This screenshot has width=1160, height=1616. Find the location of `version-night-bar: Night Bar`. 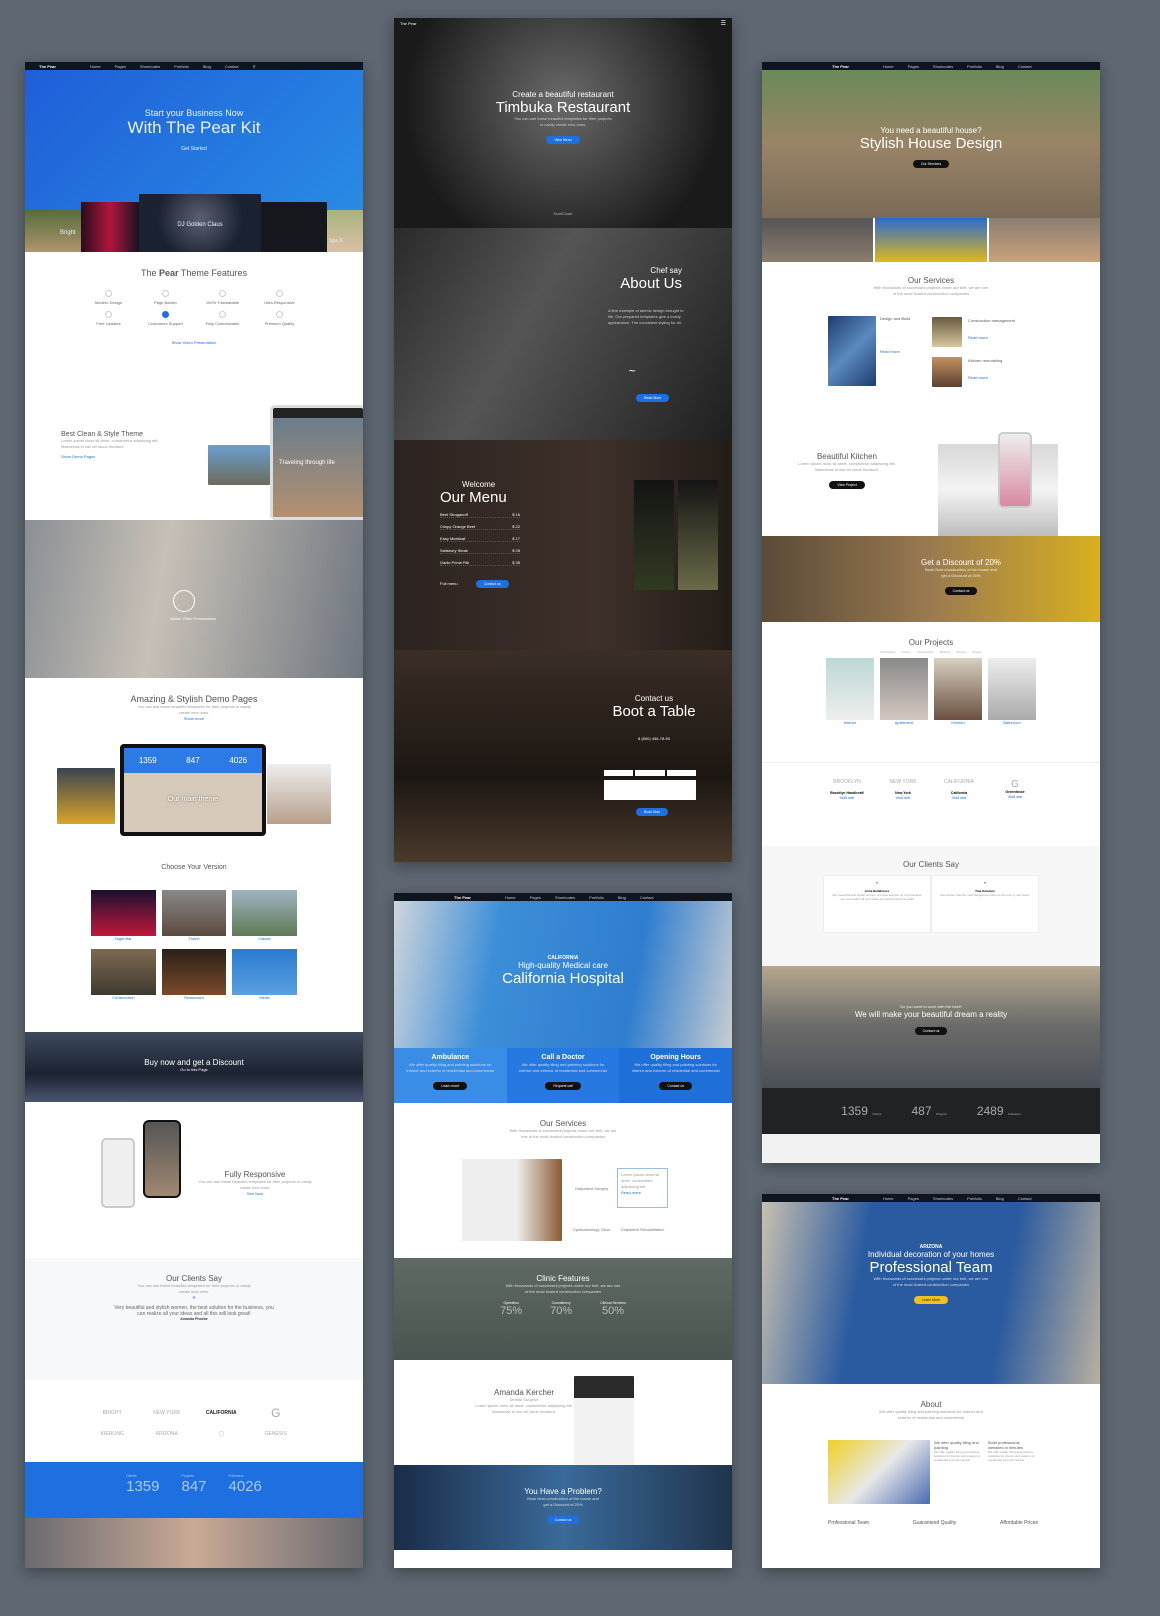

version-night-bar: Night Bar is located at coordinates (123, 915).